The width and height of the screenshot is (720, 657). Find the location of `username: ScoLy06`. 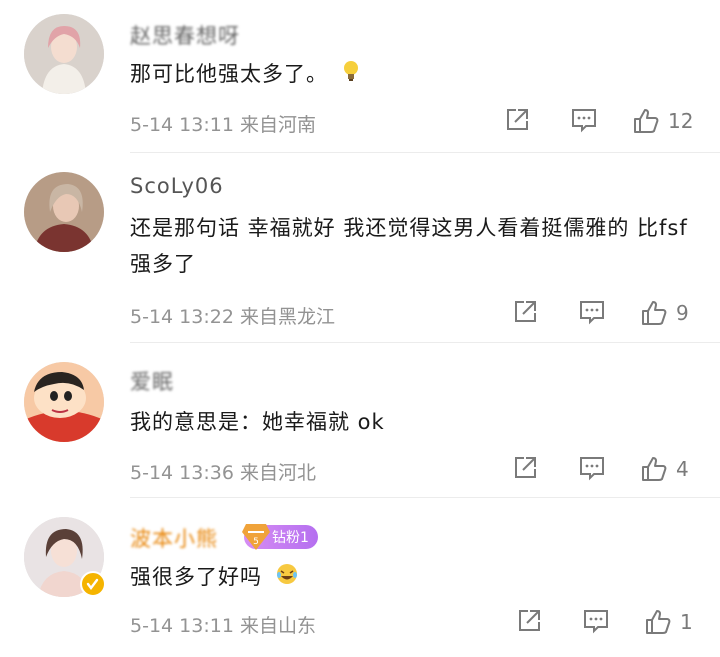

username: ScoLy06 is located at coordinates (177, 186).